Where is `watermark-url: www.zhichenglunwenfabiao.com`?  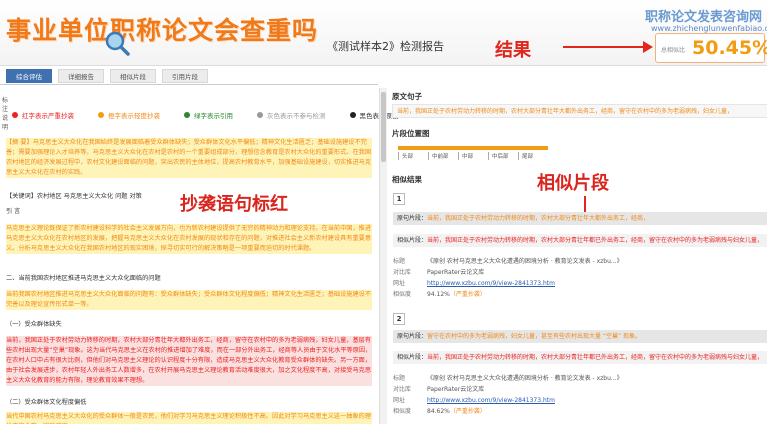 watermark-url: www.zhichenglunwenfabiao.com is located at coordinates (709, 28).